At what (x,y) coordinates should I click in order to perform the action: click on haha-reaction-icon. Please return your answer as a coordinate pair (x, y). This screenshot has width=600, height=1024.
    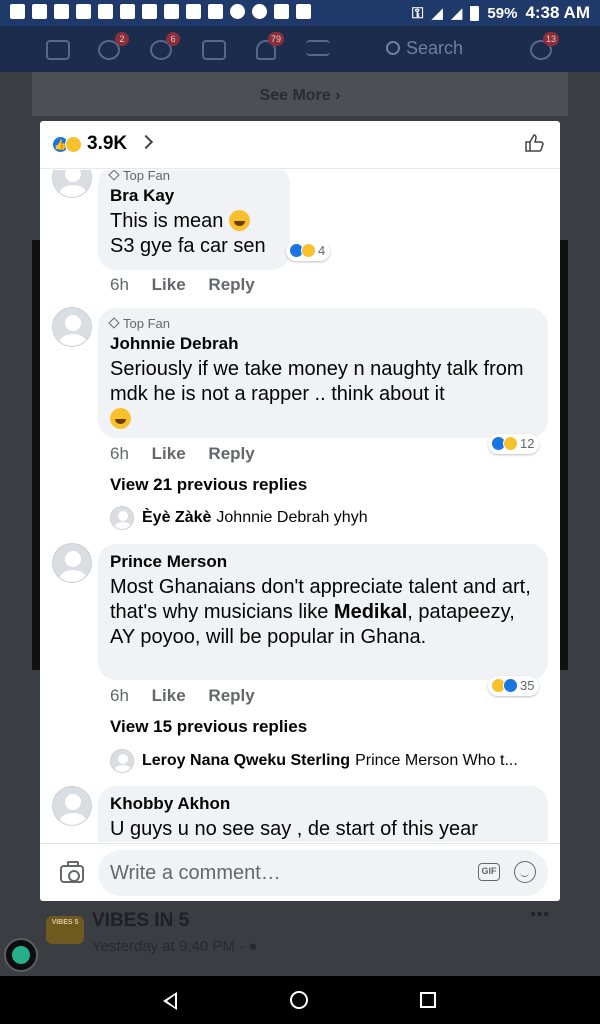
    Looking at the image, I should click on (308, 250).